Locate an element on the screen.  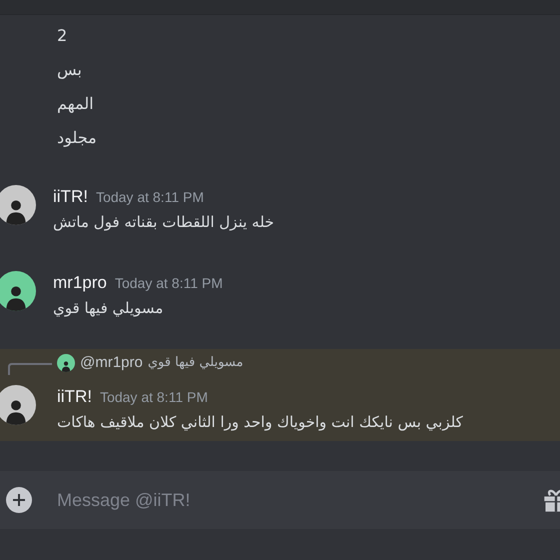
plus-icon is located at coordinates (19, 500).